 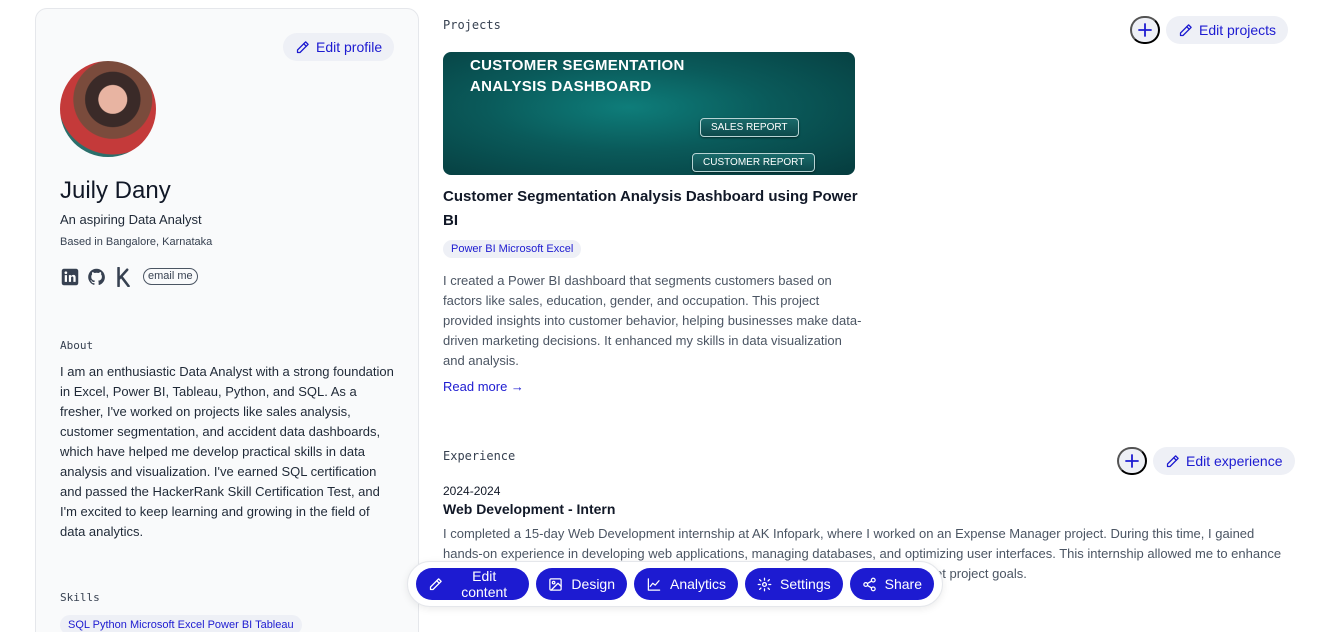 I want to click on read-more-link: Read more →, so click(x=483, y=386).